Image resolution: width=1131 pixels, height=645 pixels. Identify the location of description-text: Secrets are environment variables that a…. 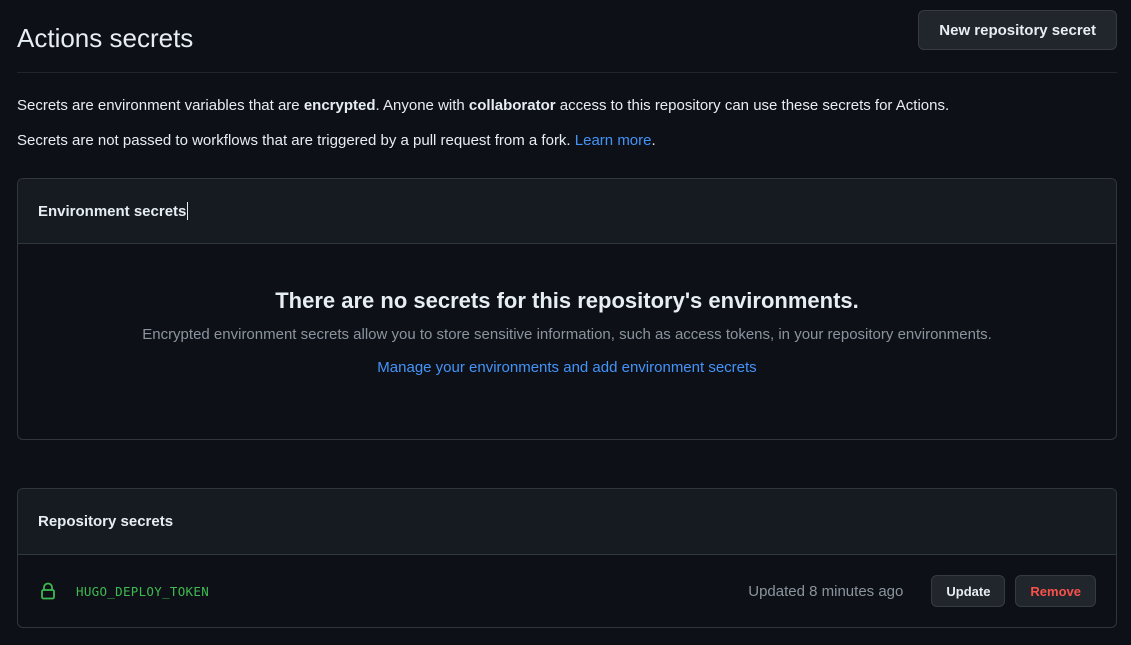
(160, 105).